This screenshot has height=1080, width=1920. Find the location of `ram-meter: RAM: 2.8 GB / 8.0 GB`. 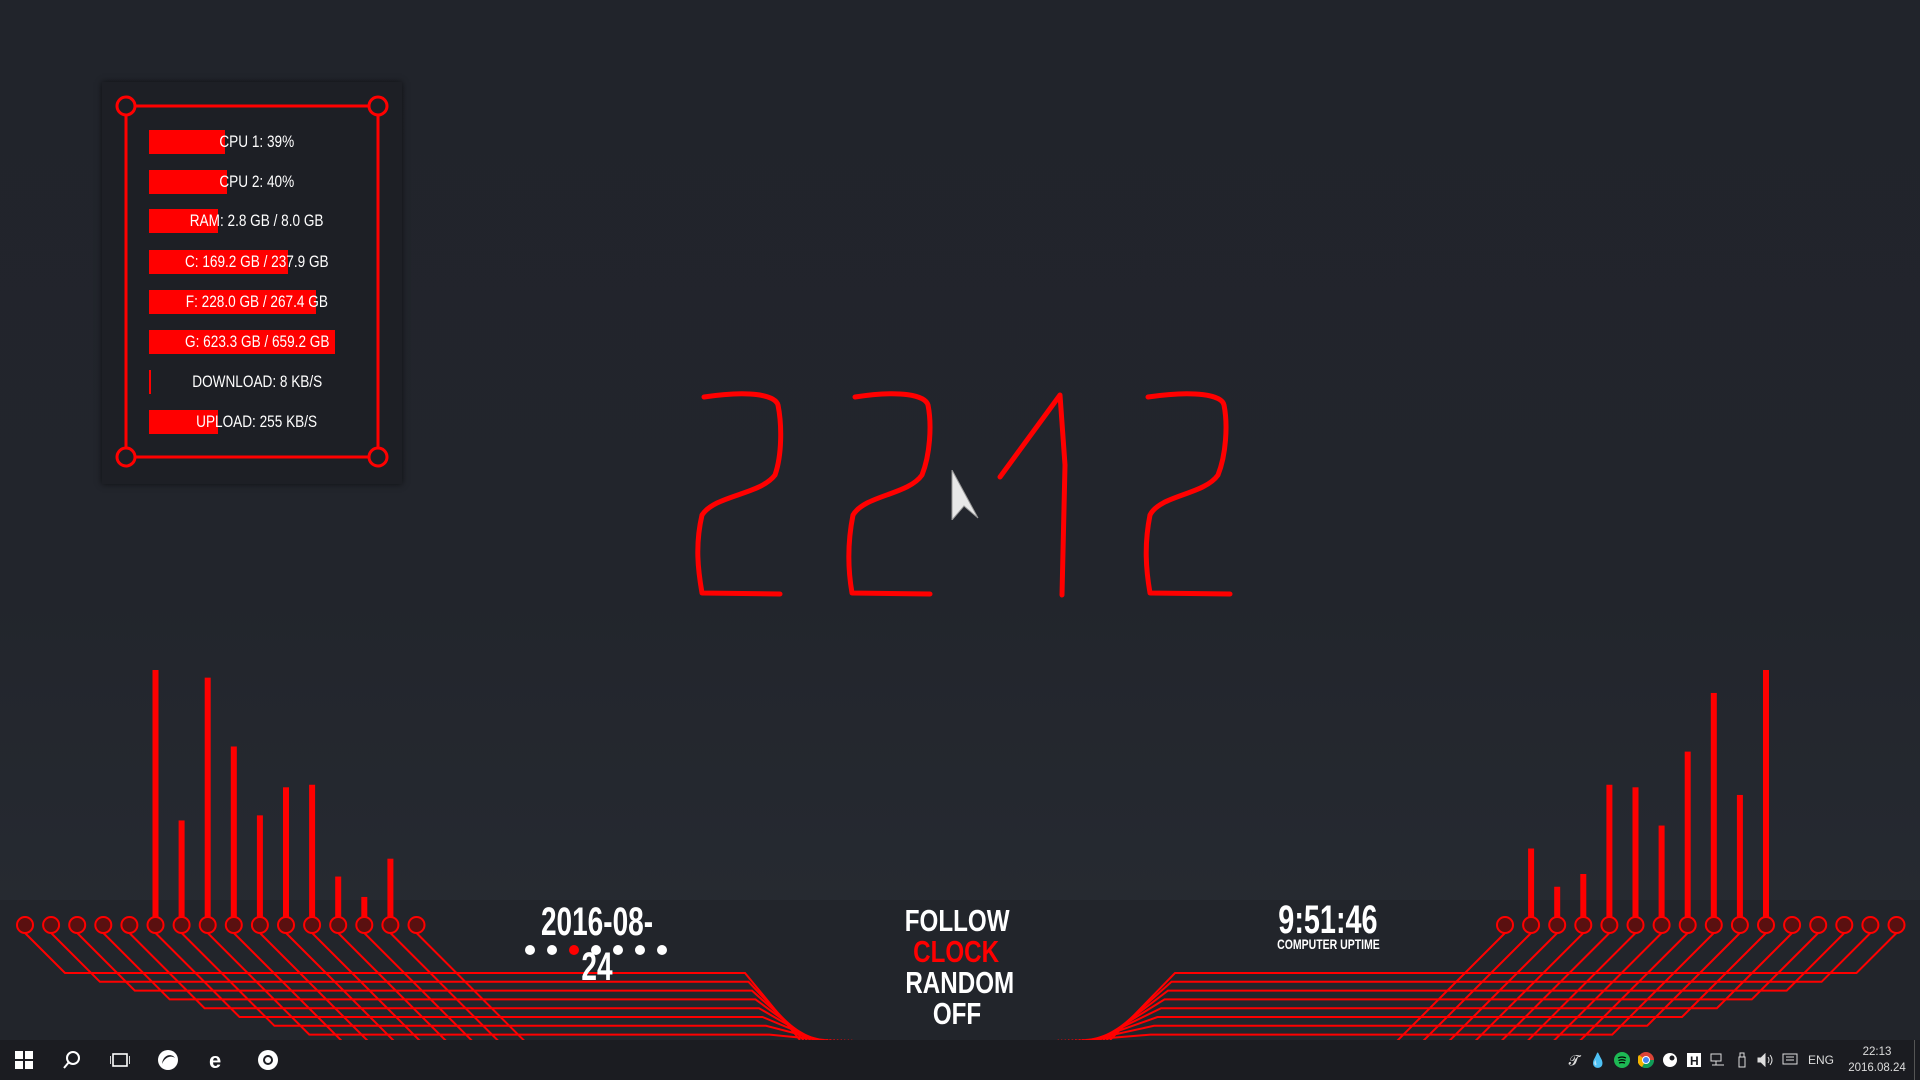

ram-meter: RAM: 2.8 GB / 8.0 GB is located at coordinates (247, 221).